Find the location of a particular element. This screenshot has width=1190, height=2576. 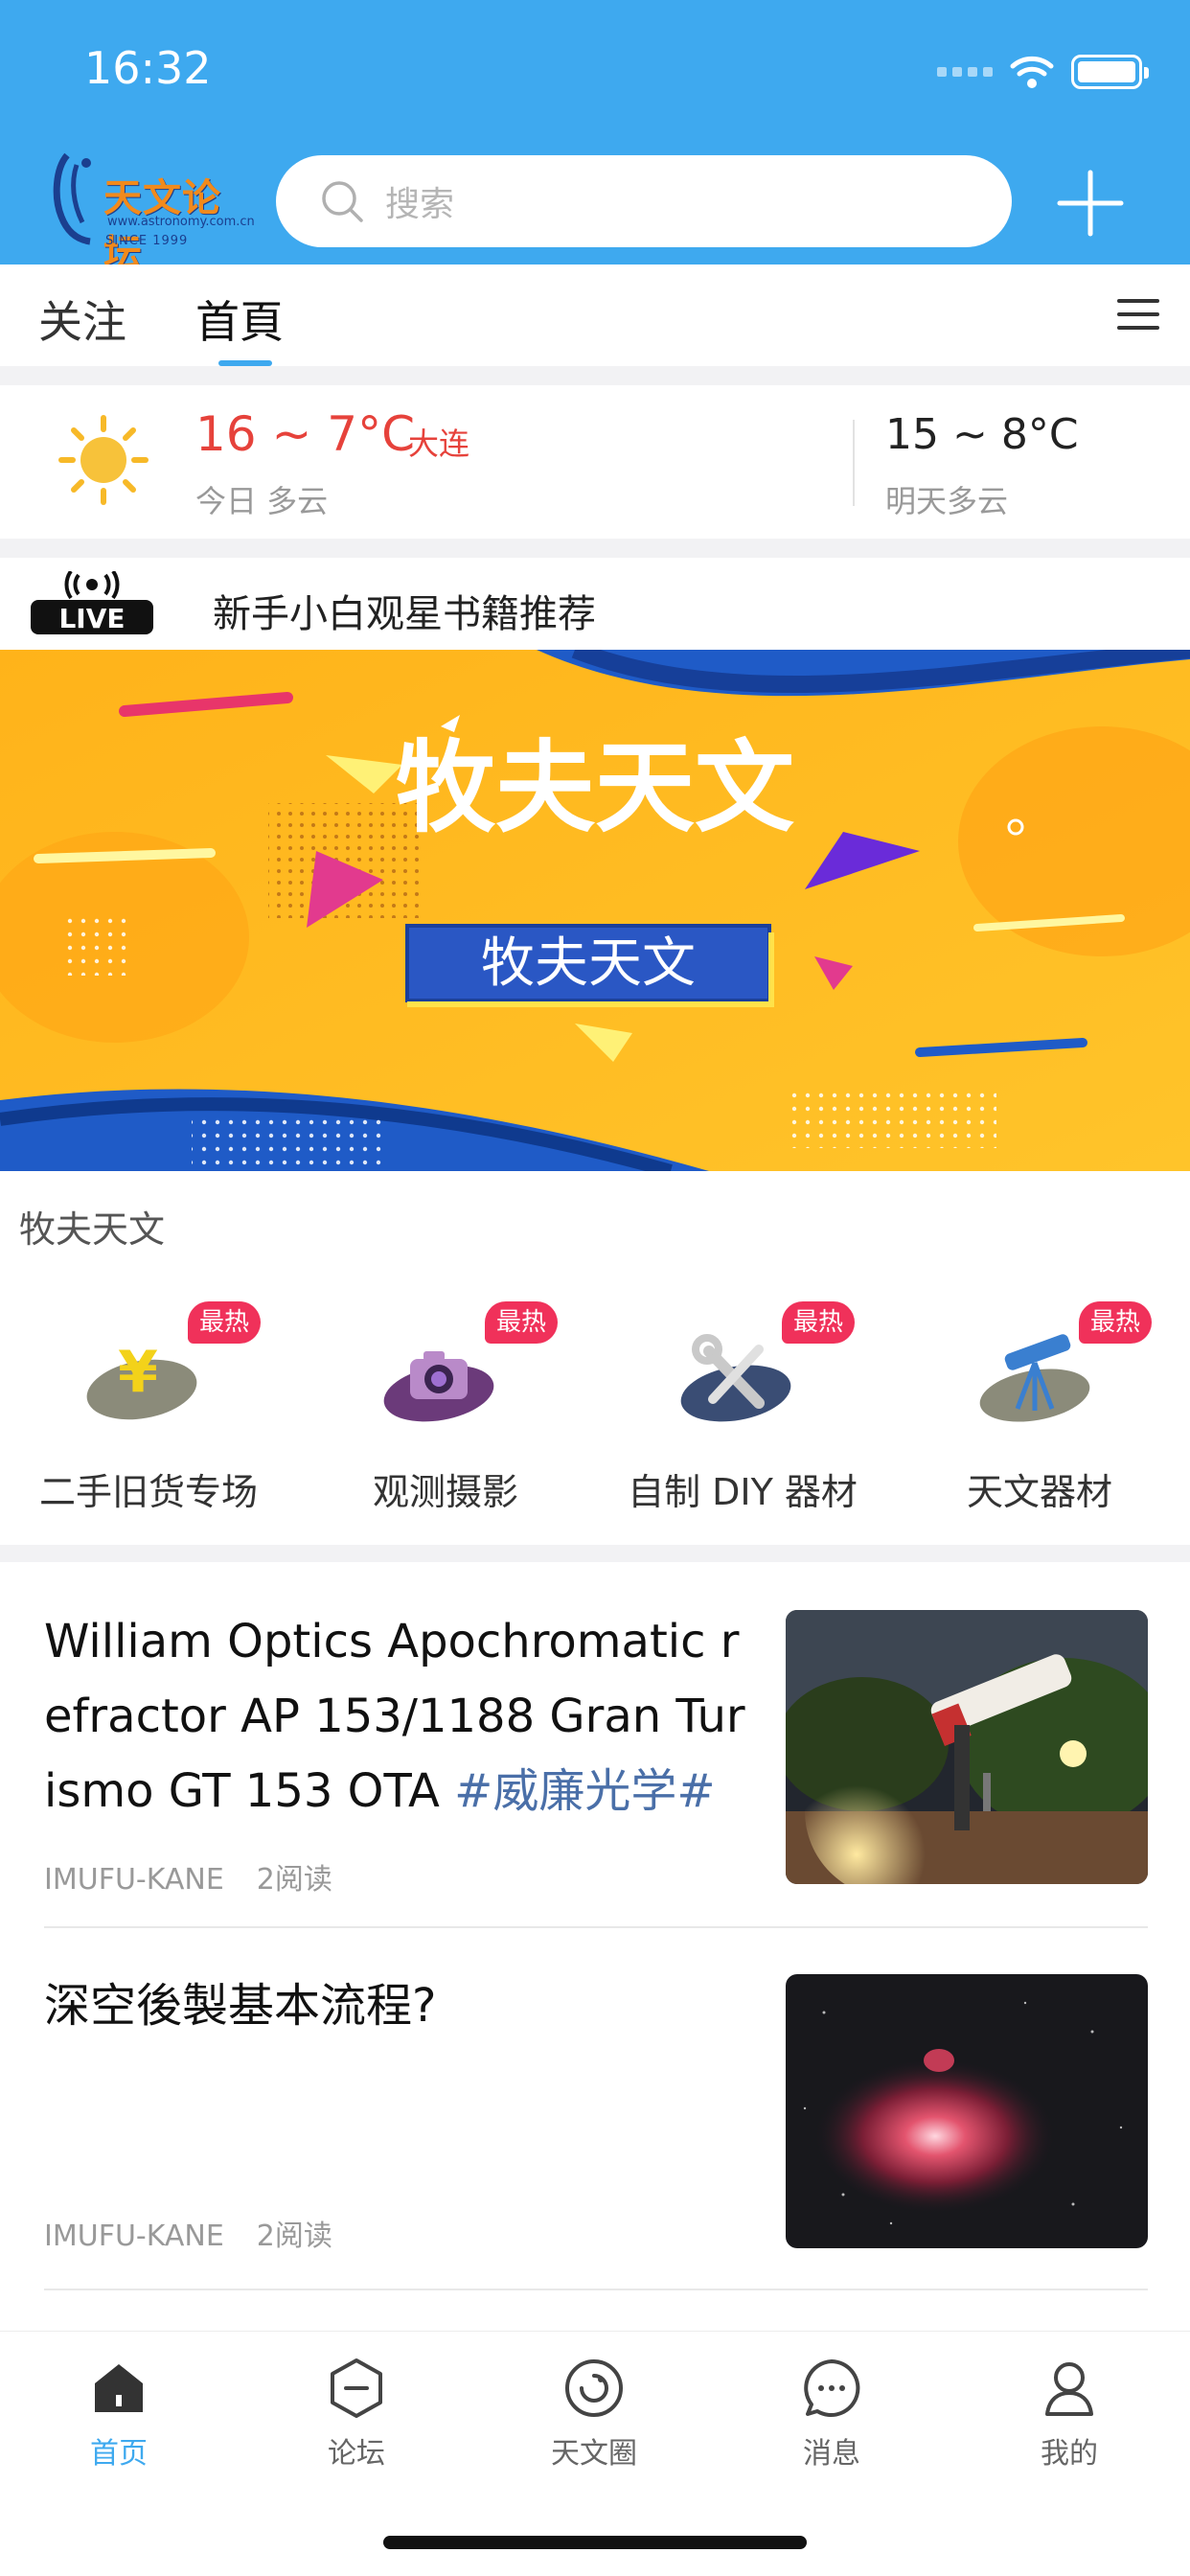

nav-label: 首页 is located at coordinates (119, 2454).